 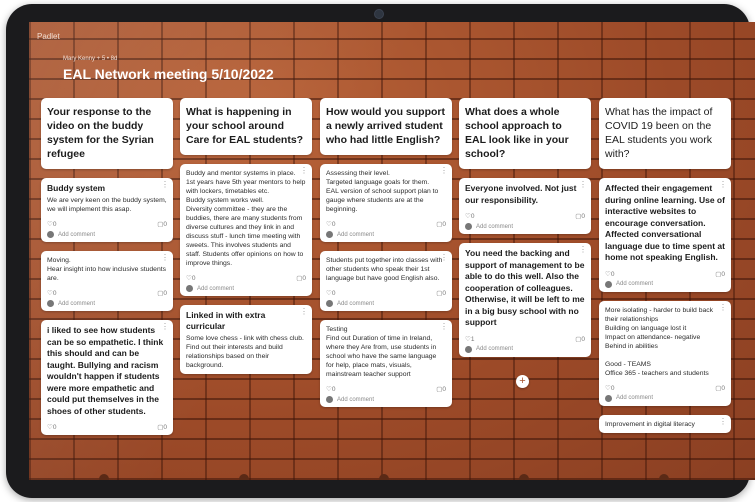 What do you see at coordinates (76, 188) in the screenshot?
I see `post-title: Buddy system` at bounding box center [76, 188].